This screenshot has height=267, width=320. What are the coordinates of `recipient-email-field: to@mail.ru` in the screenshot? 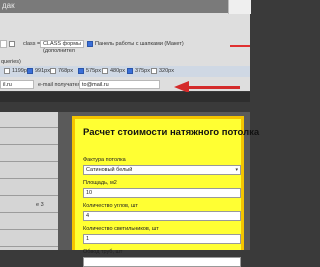 It's located at (119, 84).